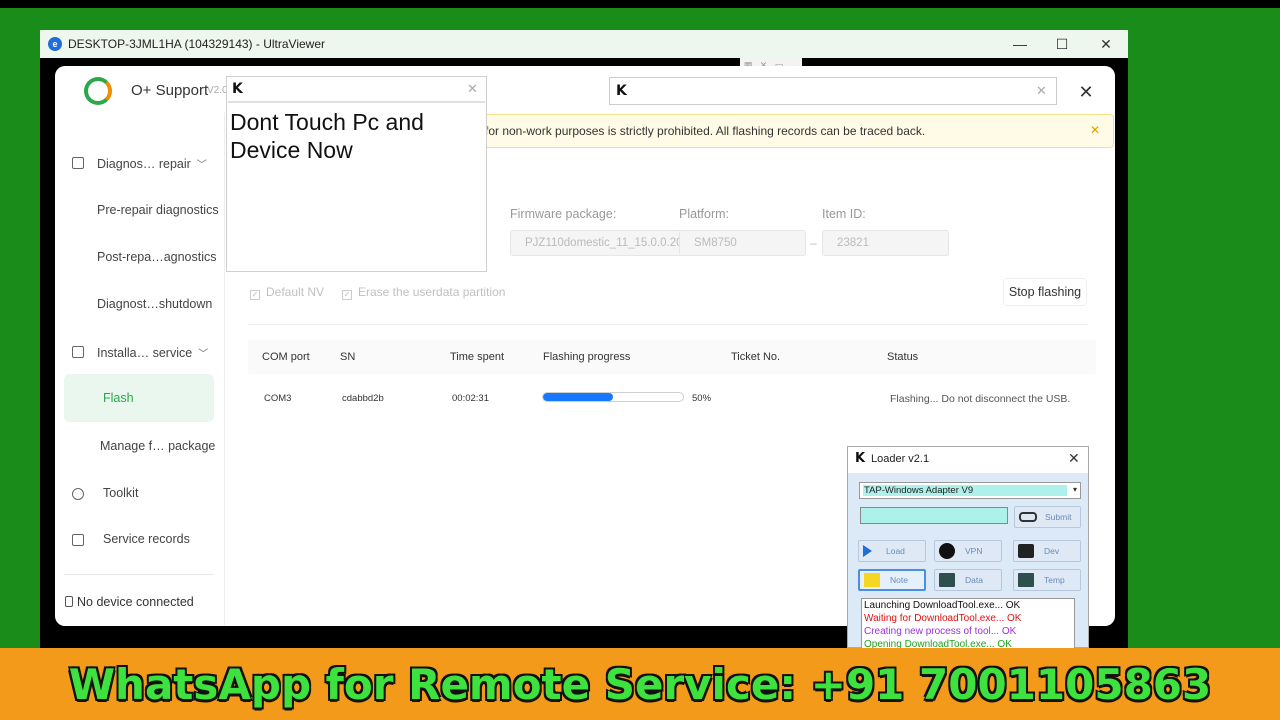 Image resolution: width=1280 pixels, height=720 pixels. I want to click on popup-title-divider, so click(356, 102).